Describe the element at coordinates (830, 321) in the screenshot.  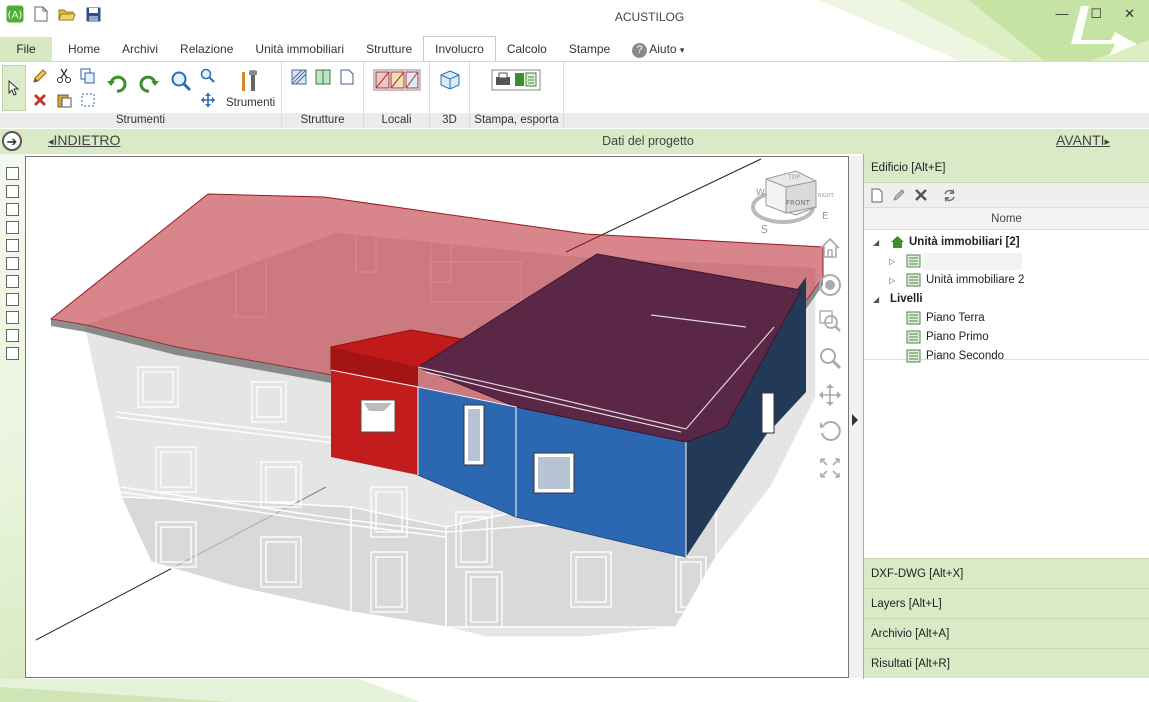
I see `zoom-extents-icon` at that location.